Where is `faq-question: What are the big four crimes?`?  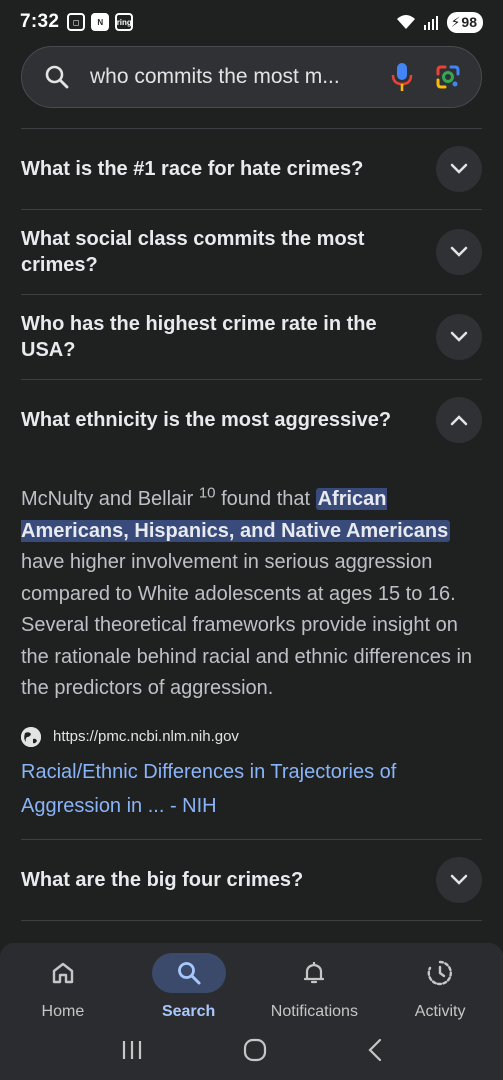 faq-question: What are the big four crimes? is located at coordinates (162, 879).